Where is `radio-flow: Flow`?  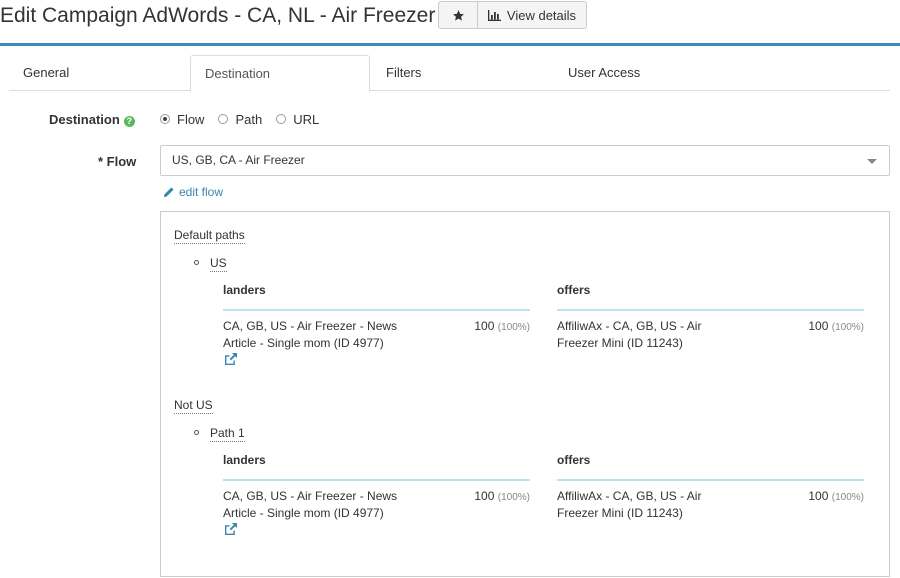 radio-flow: Flow is located at coordinates (182, 119).